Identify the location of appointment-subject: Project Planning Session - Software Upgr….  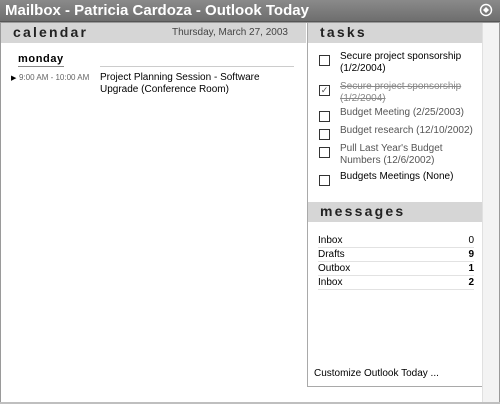
(200, 84).